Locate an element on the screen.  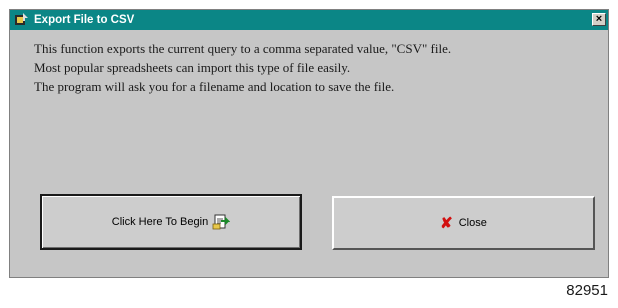
red-x-icon: ✘ is located at coordinates (446, 223).